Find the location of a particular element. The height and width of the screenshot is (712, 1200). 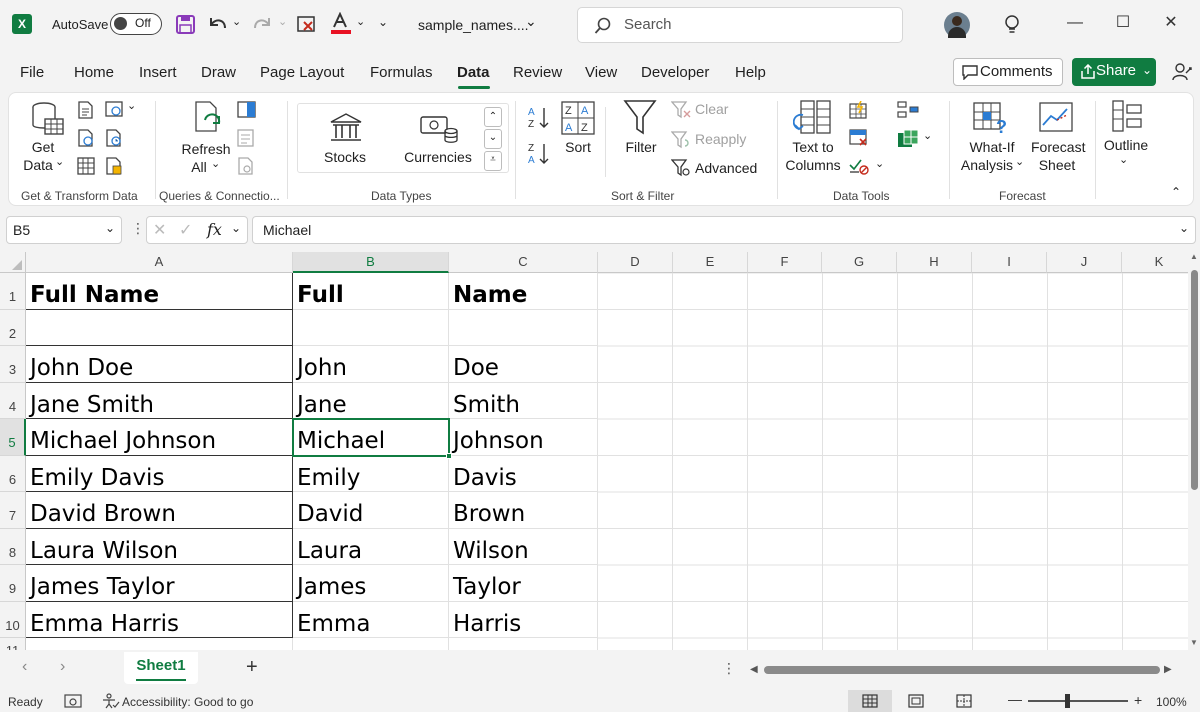

cell-c5: Johnson is located at coordinates (523, 437).